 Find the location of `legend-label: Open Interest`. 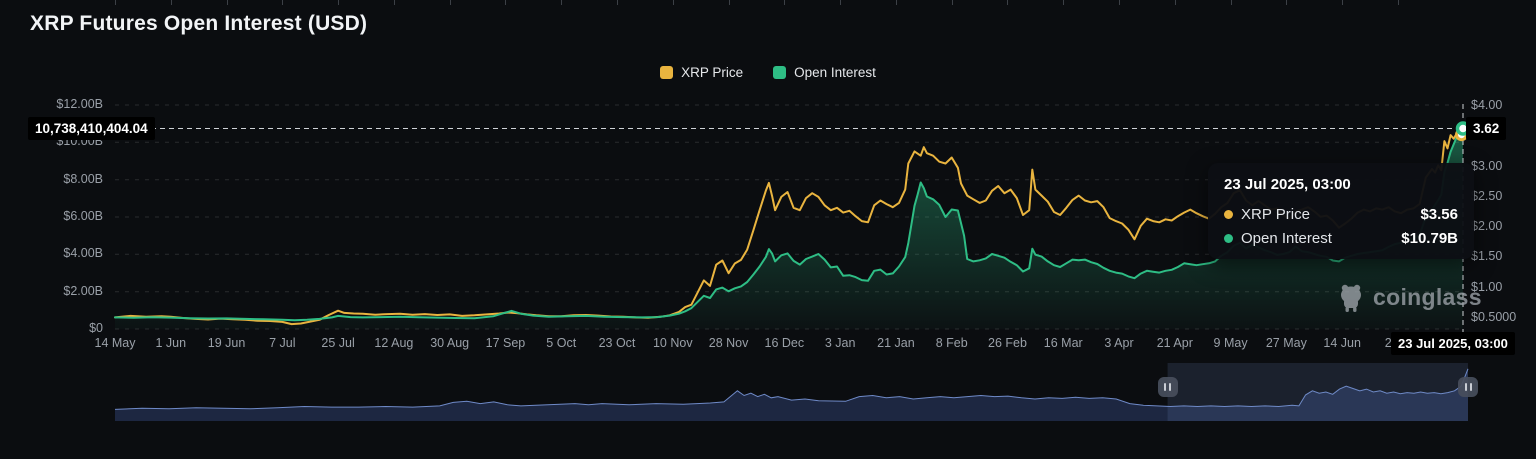

legend-label: Open Interest is located at coordinates (835, 72).